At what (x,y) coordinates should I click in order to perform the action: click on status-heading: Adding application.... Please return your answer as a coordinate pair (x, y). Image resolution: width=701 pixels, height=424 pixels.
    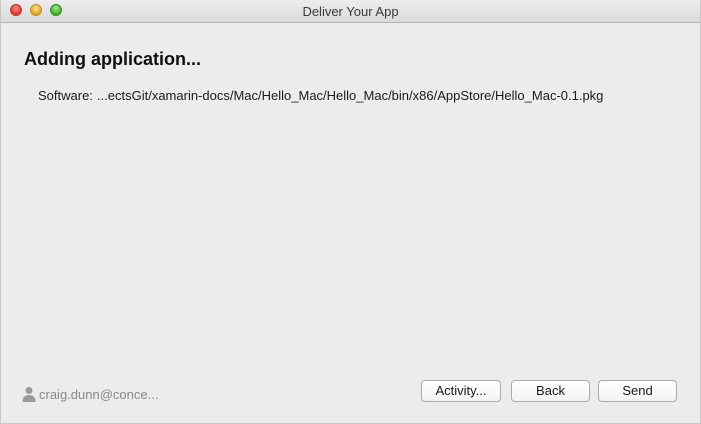
    Looking at the image, I should click on (112, 59).